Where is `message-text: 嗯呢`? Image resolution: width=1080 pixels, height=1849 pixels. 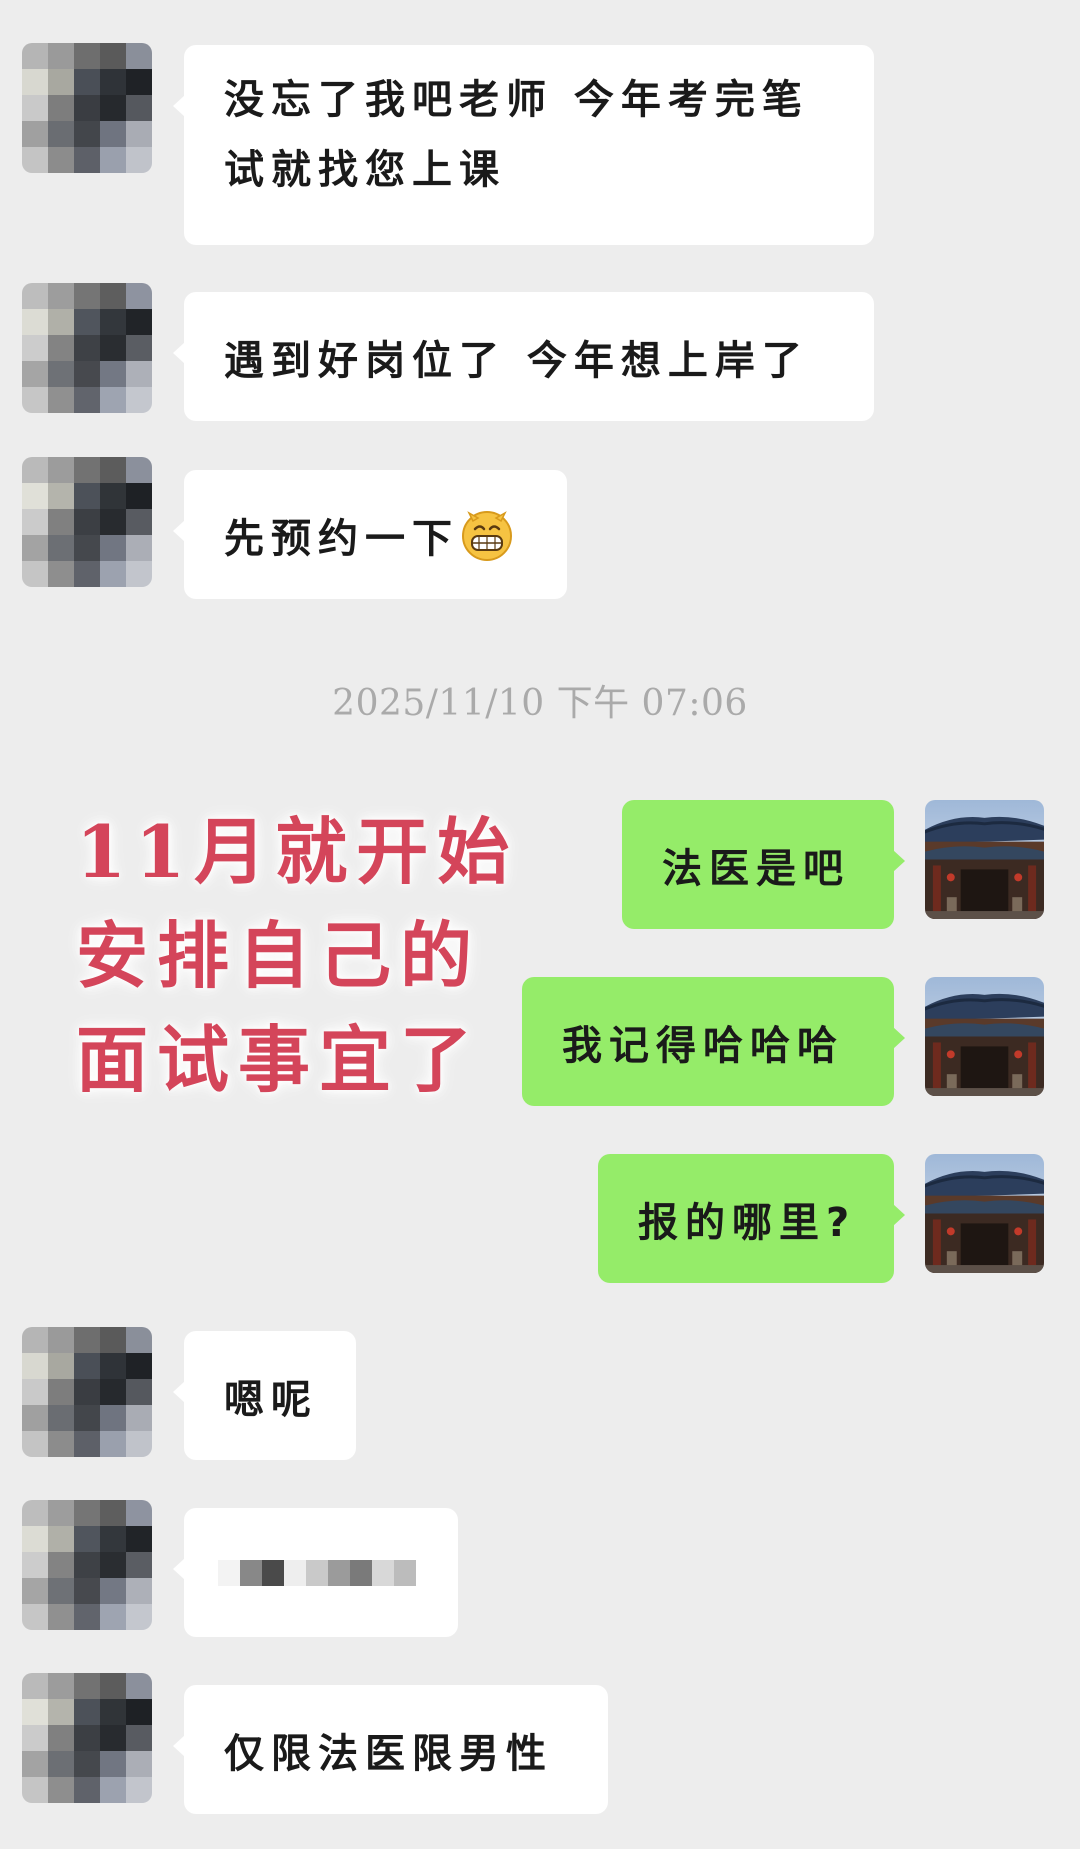
message-text: 嗯呢 is located at coordinates (271, 1399).